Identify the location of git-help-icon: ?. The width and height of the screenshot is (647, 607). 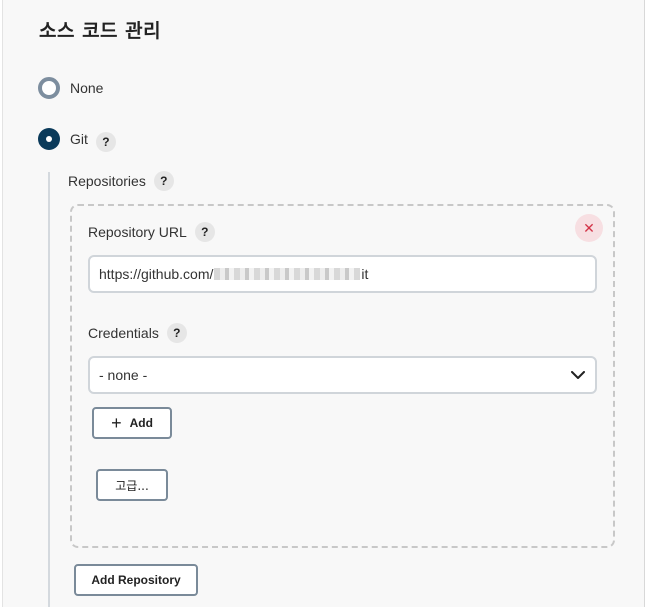
(105, 142).